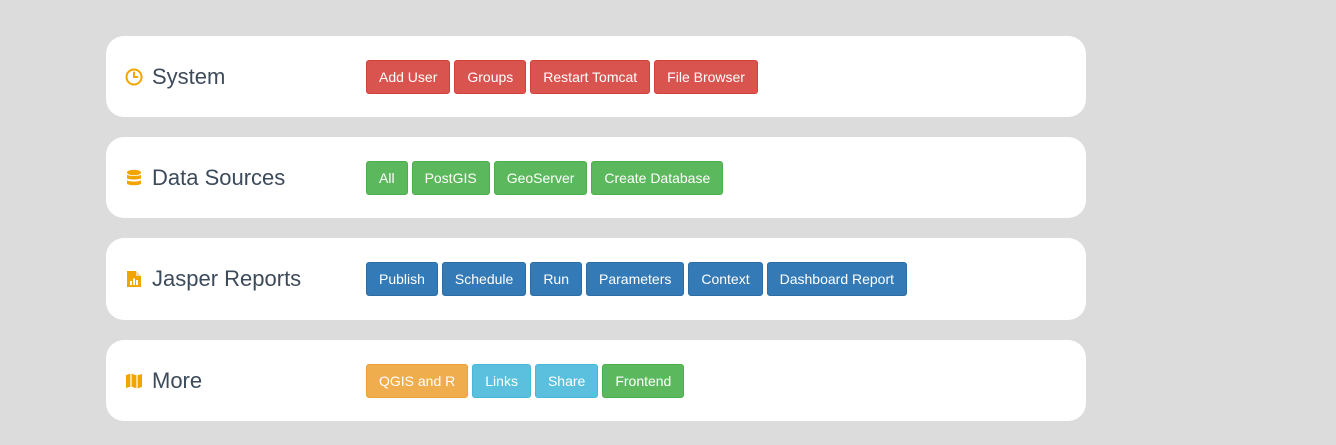 The height and width of the screenshot is (445, 1336). Describe the element at coordinates (134, 381) in the screenshot. I see `map-icon` at that location.